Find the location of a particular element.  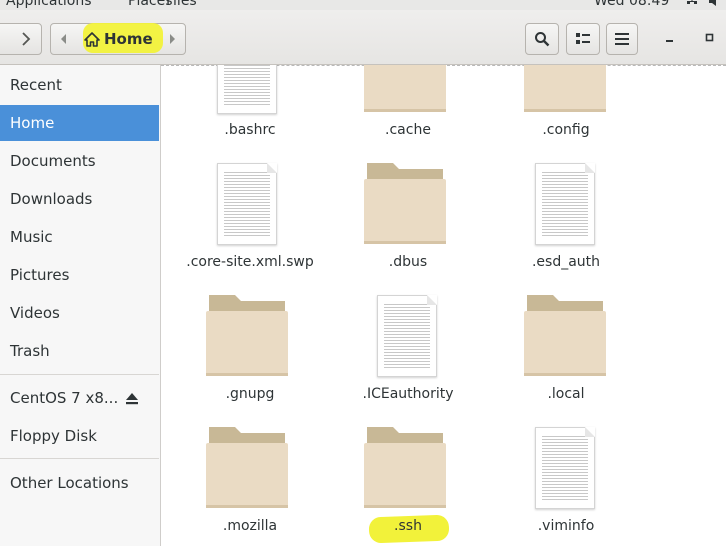

sidebar-item-recent: Recent is located at coordinates (79, 85).